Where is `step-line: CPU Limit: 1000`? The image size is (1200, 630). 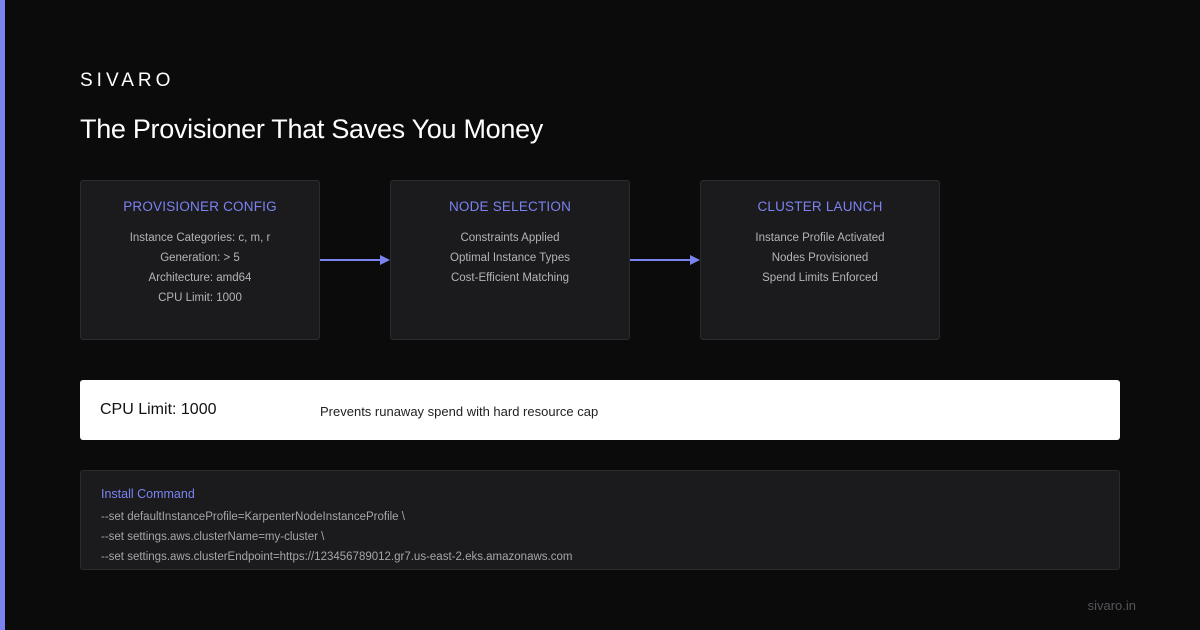
step-line: CPU Limit: 1000 is located at coordinates (200, 298).